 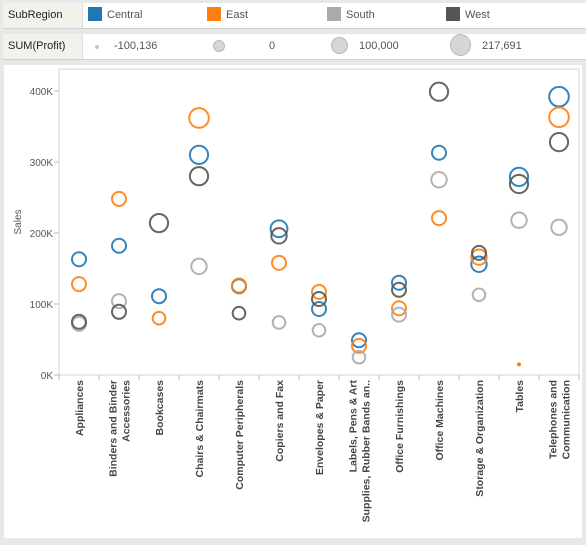 What do you see at coordinates (480, 438) in the screenshot?
I see `x-category-label: Storage & Organization` at bounding box center [480, 438].